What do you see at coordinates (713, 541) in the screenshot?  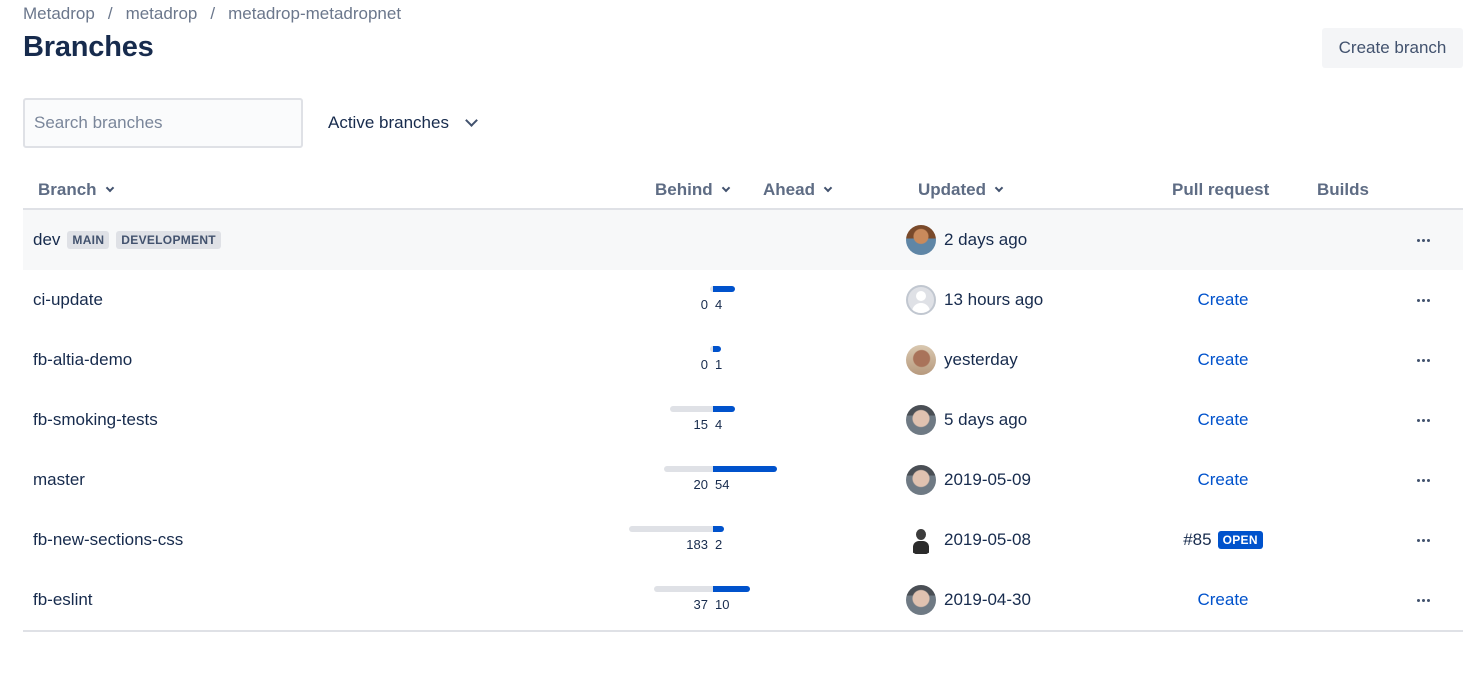 I see `behind-ahead-indicator: 183 2` at bounding box center [713, 541].